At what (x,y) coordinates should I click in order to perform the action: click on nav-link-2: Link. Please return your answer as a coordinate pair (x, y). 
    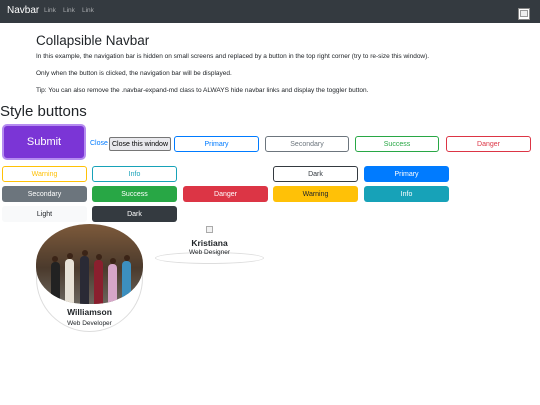
    Looking at the image, I should click on (69, 10).